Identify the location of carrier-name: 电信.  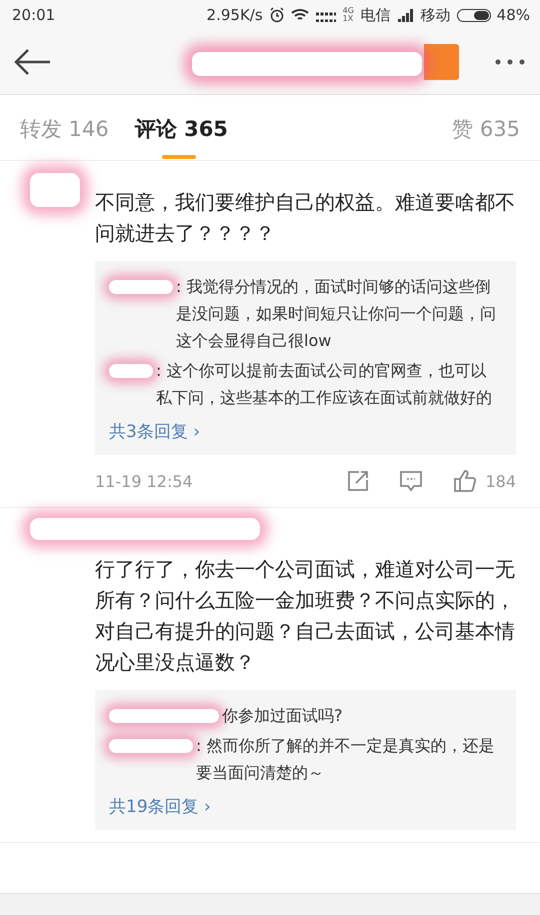
(375, 15).